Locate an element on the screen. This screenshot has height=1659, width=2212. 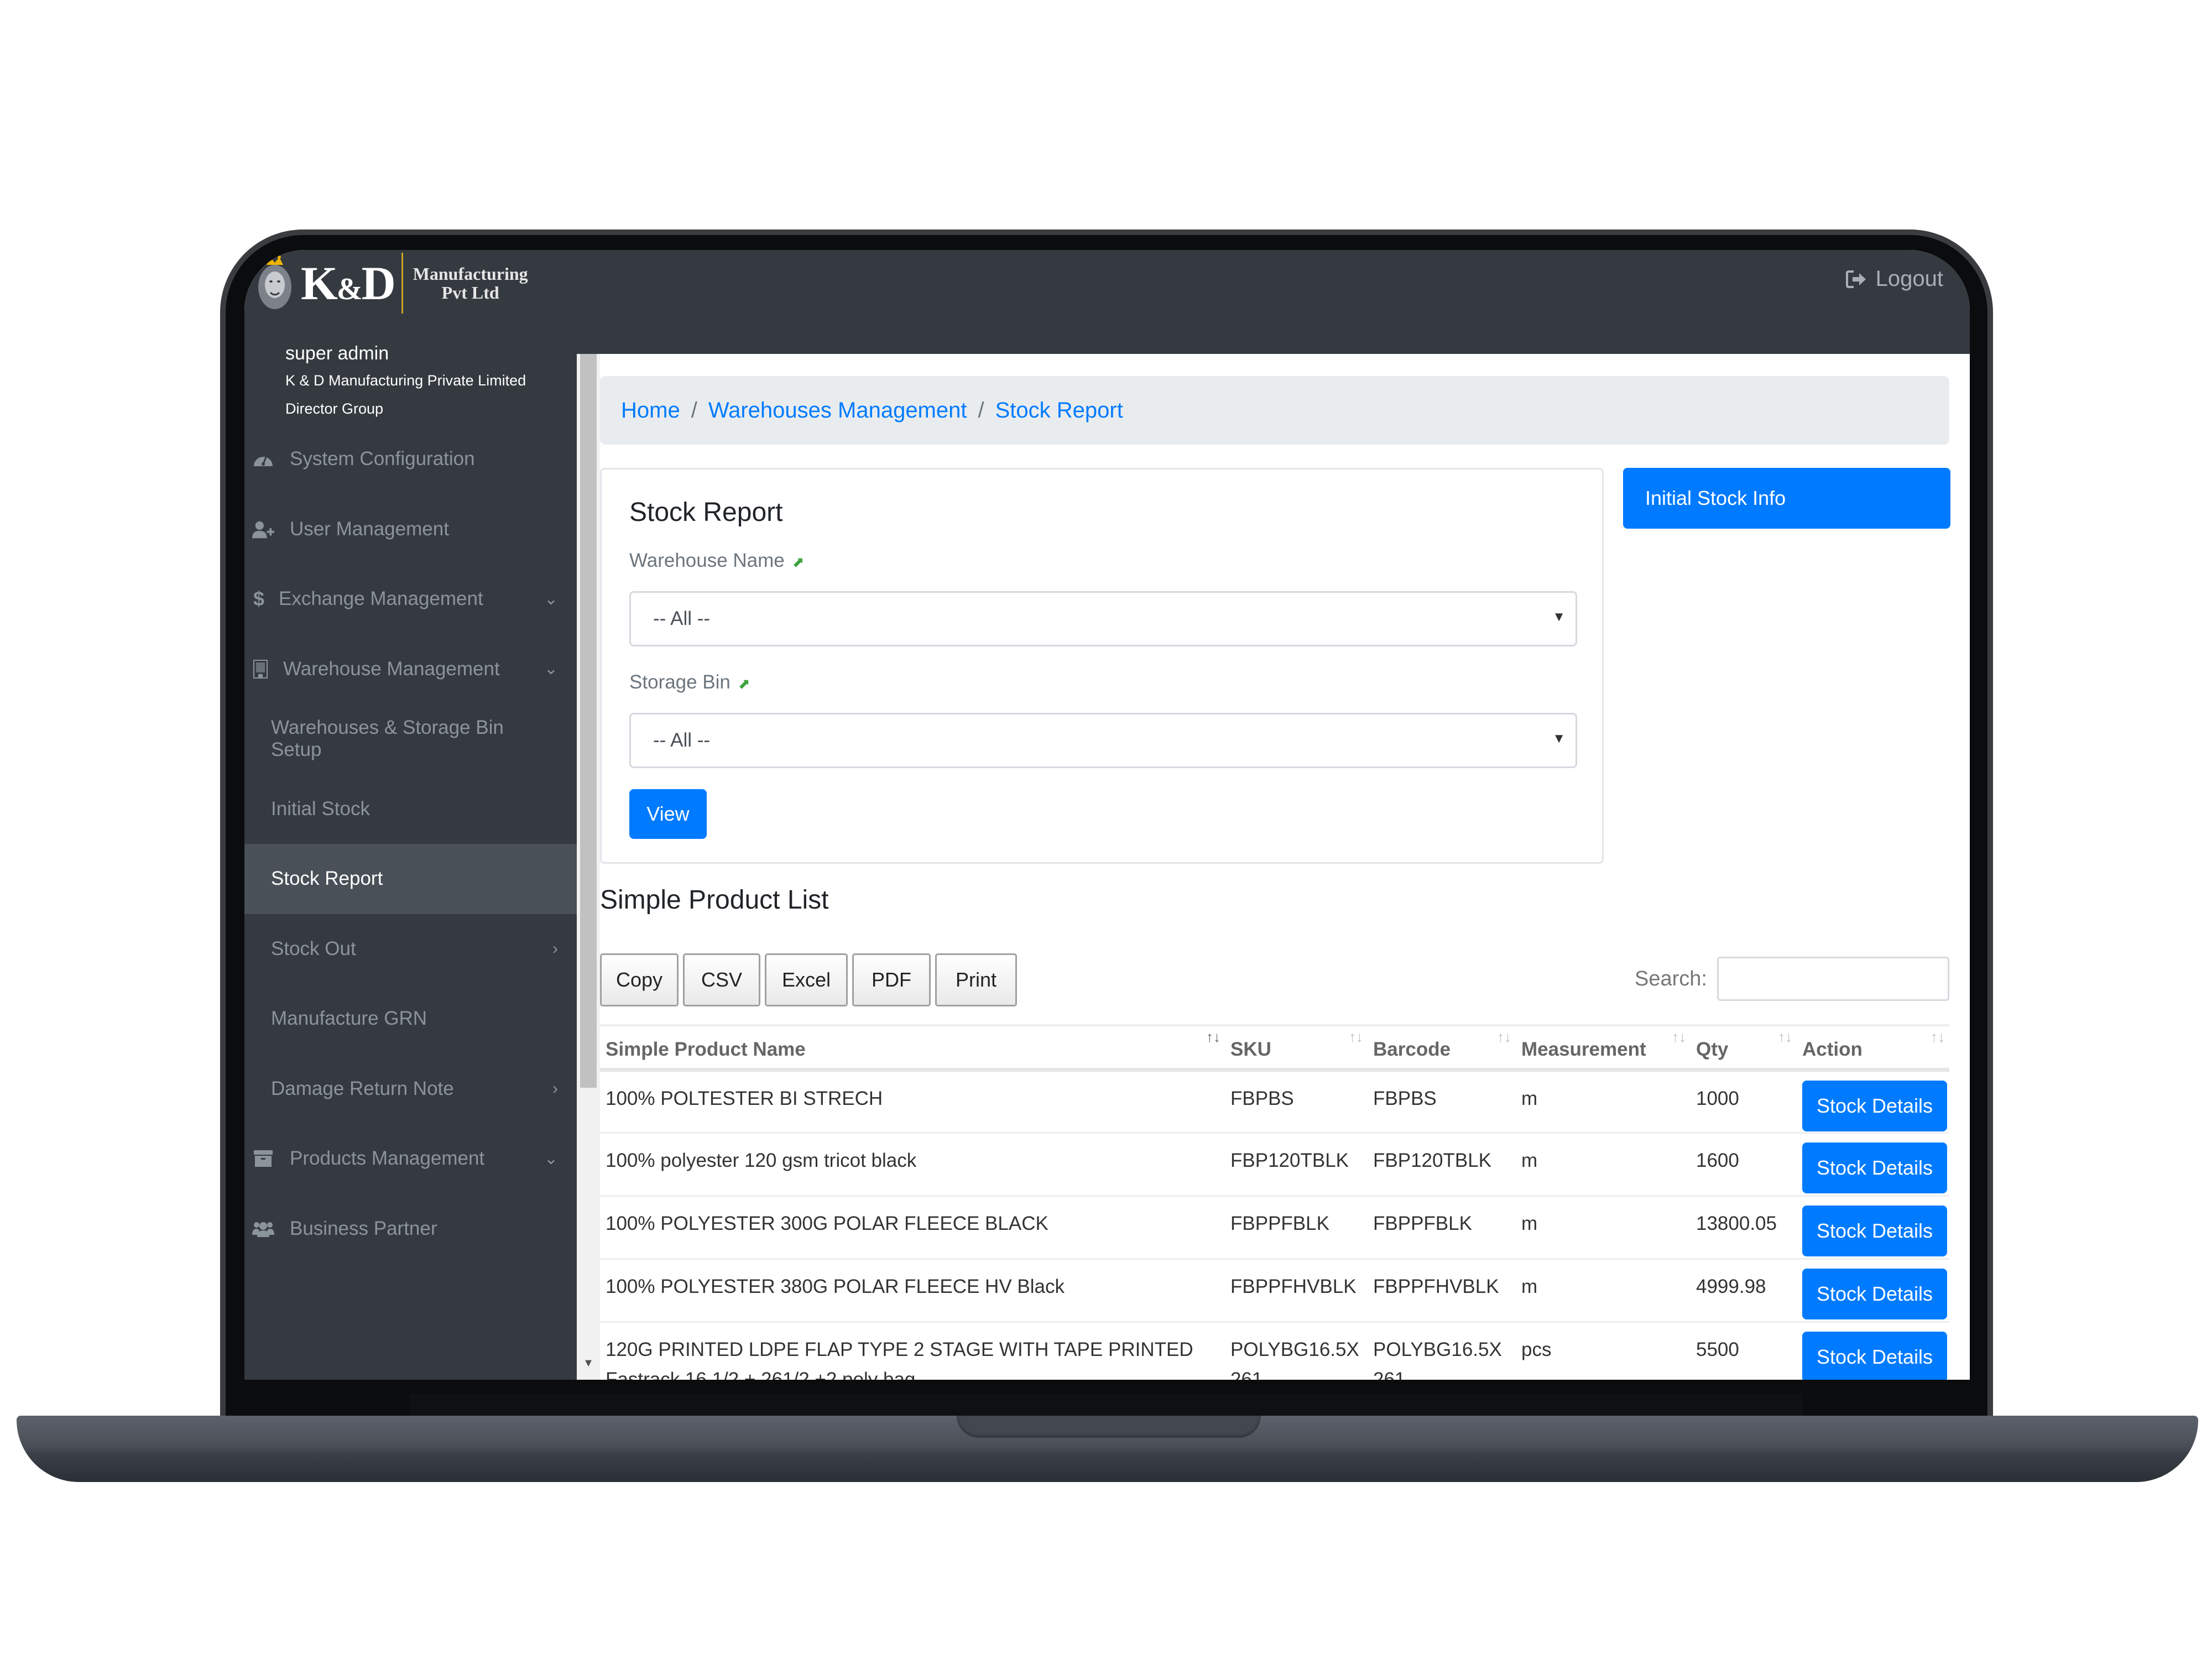
laptop-base-notch is located at coordinates (1109, 1427).